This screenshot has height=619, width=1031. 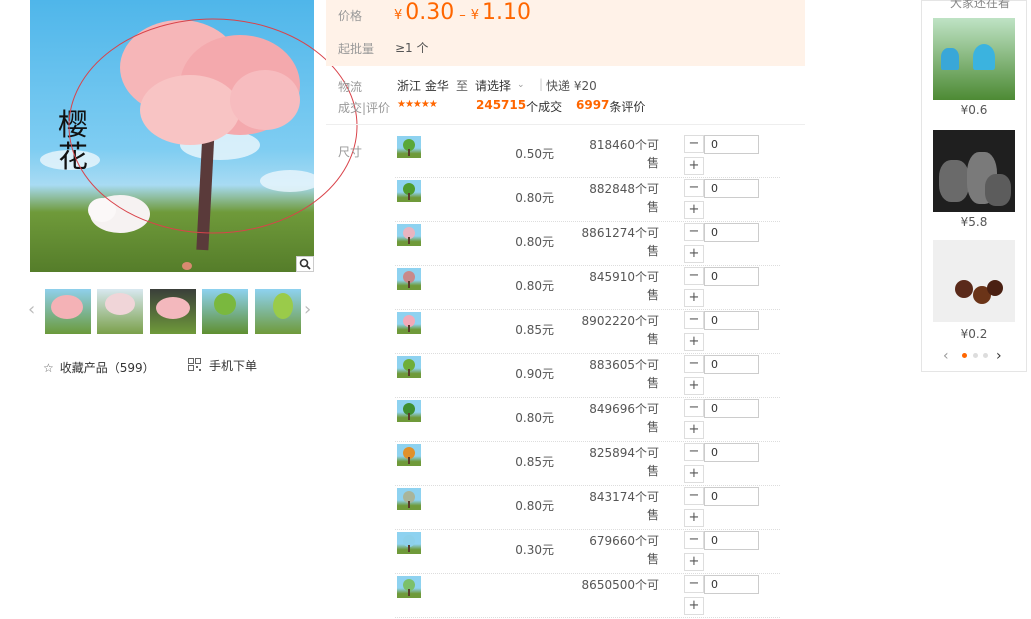 What do you see at coordinates (974, 59) in the screenshot?
I see `recommend-item-1-image` at bounding box center [974, 59].